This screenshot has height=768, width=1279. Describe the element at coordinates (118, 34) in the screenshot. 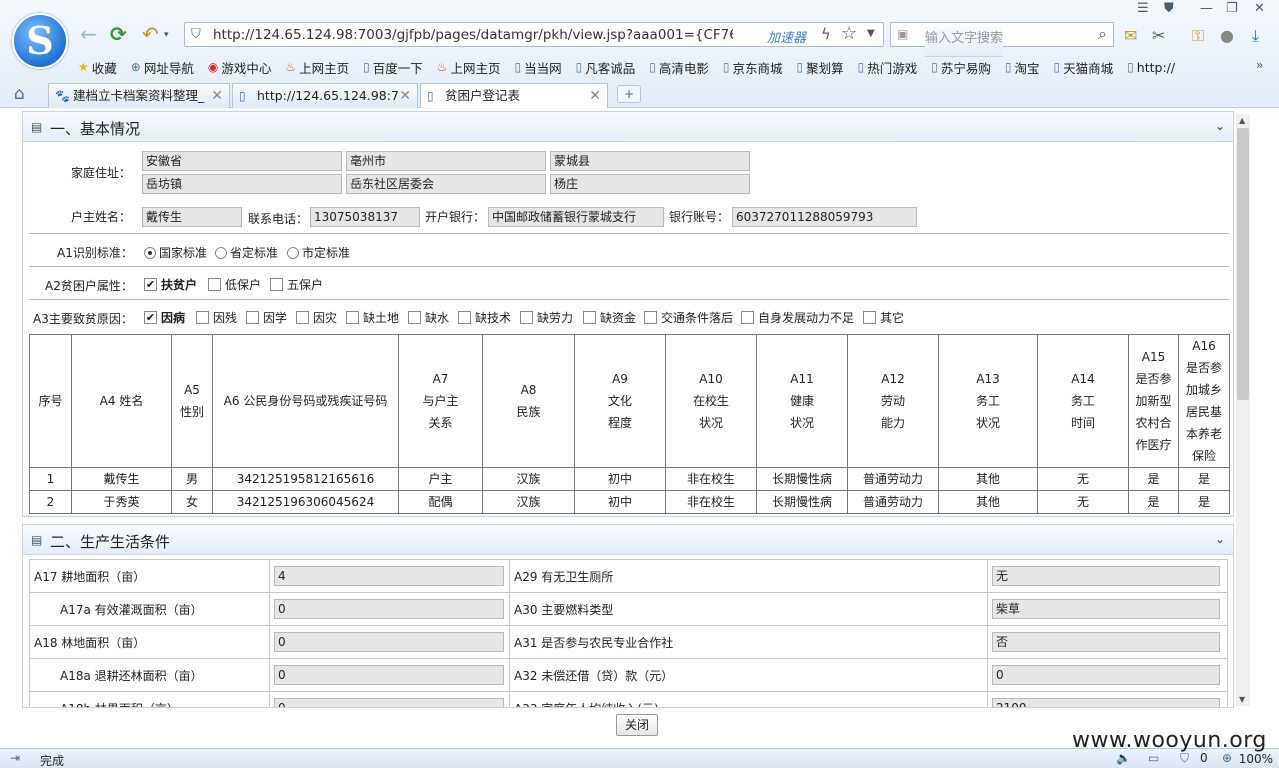

I see `refresh-icon: ⟳` at that location.